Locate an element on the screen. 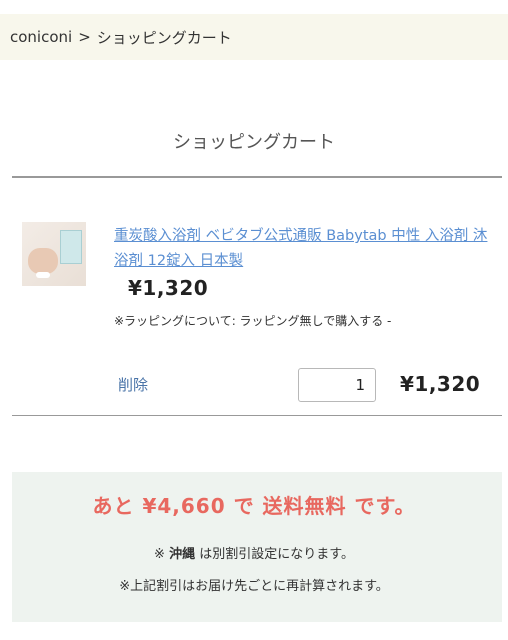  note-okinawa: 沖縄 is located at coordinates (182, 554).